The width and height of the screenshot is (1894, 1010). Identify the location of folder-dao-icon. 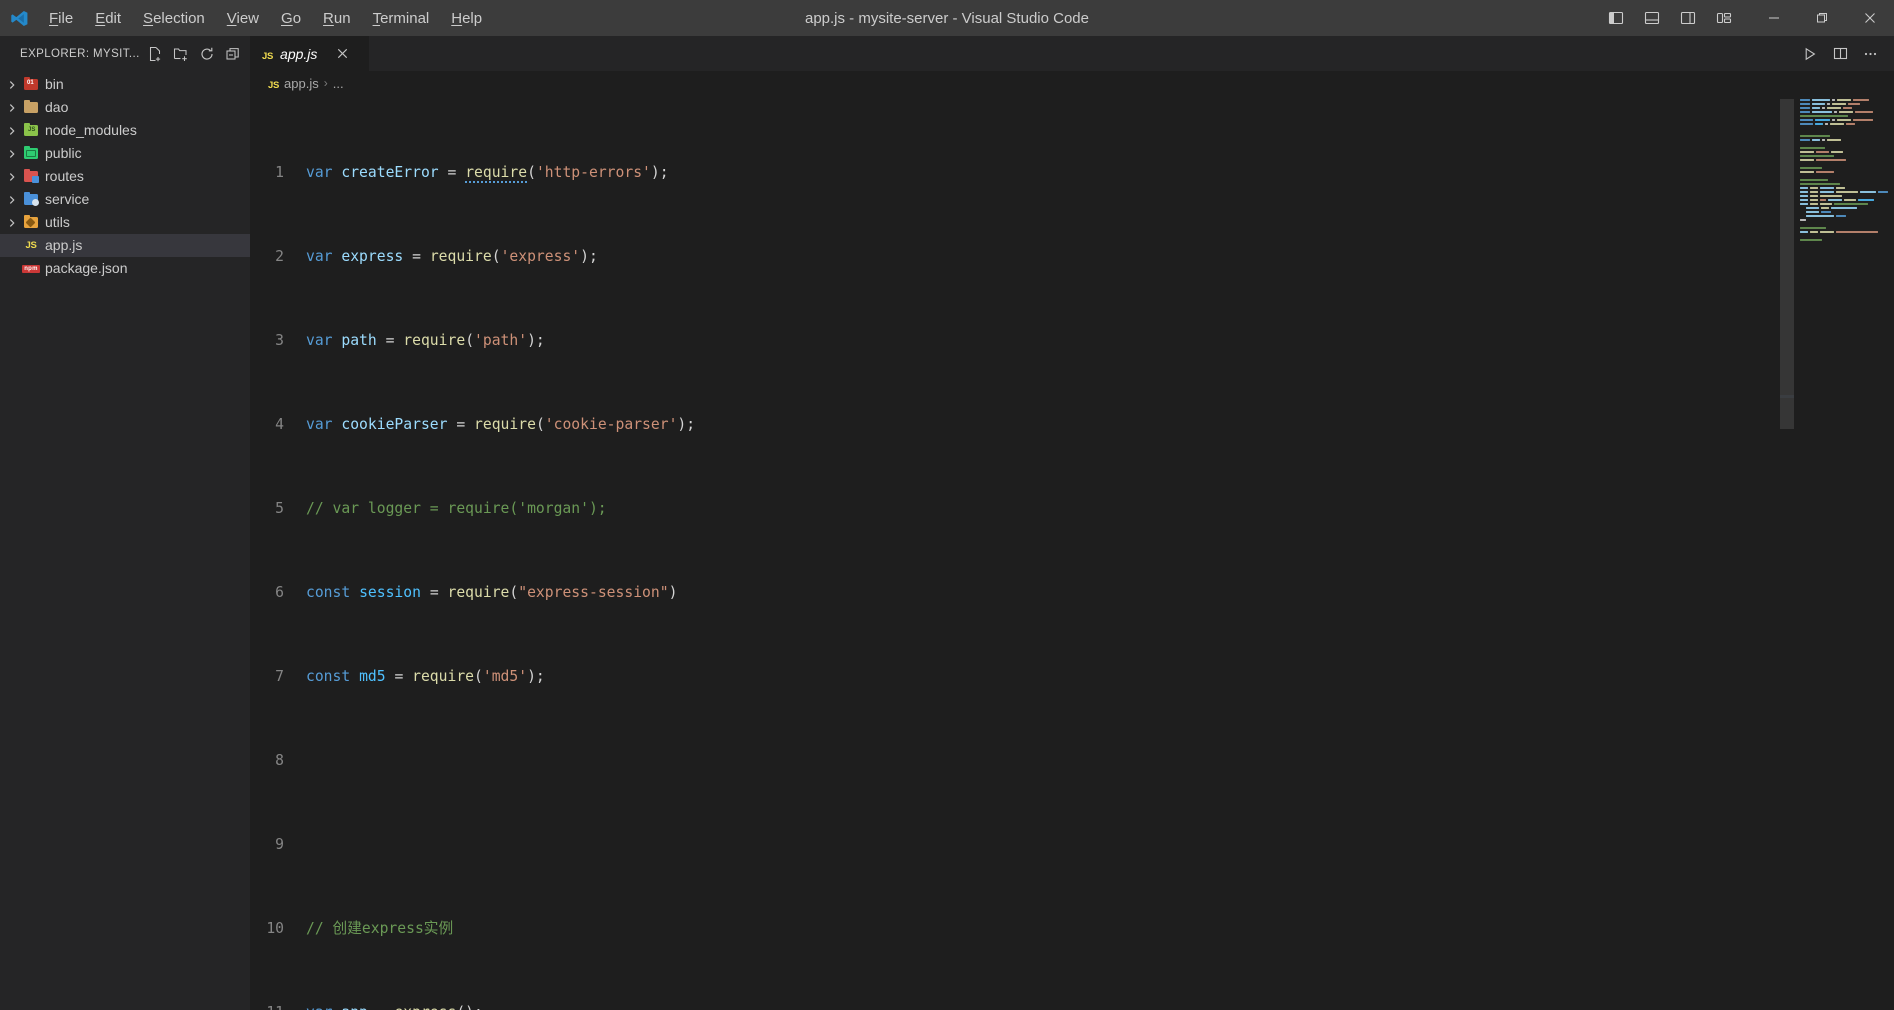
(31, 106).